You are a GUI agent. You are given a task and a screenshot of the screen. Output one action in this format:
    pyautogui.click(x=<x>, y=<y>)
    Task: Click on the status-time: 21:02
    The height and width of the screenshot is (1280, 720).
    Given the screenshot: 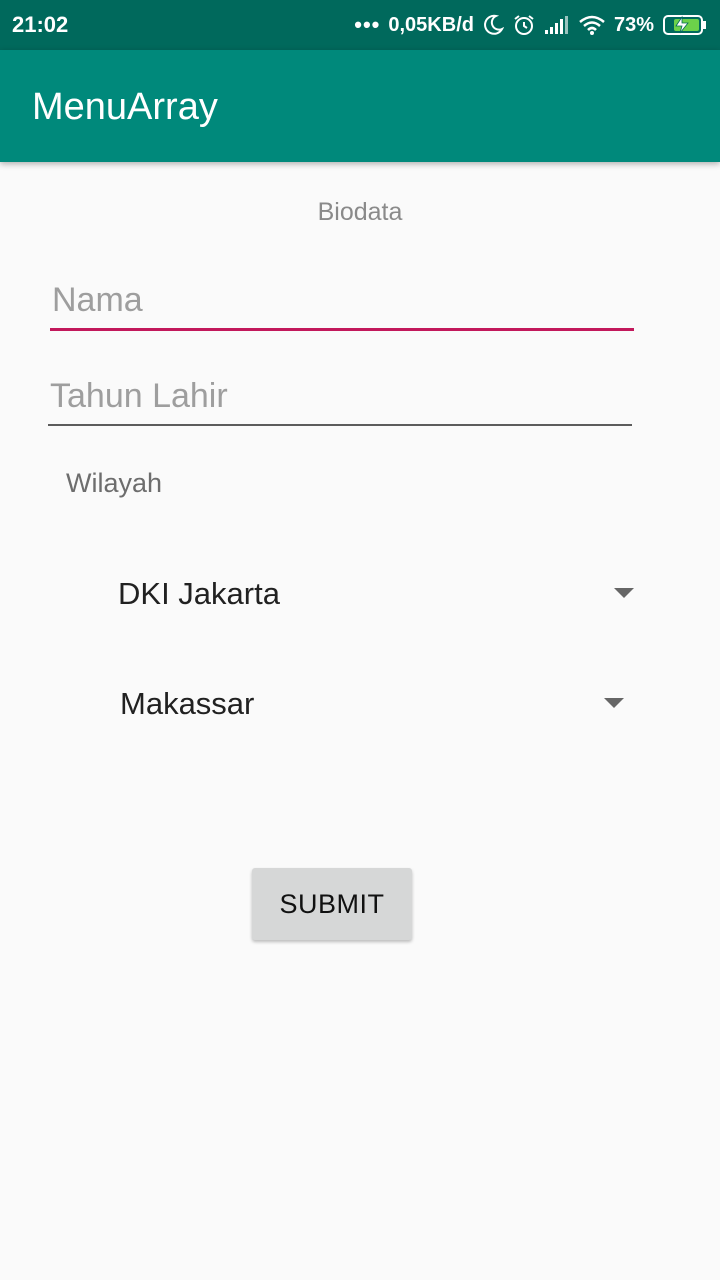 What is the action you would take?
    pyautogui.click(x=40, y=24)
    